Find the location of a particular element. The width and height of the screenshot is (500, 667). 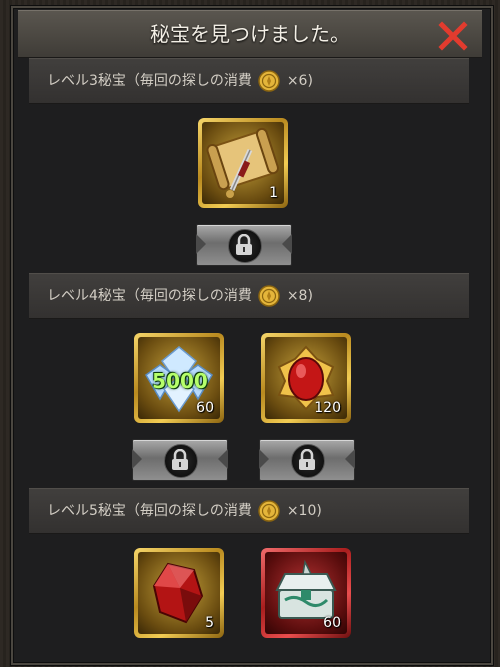

dialog-titlebar: 秘宝を見つけました。 is located at coordinates (250, 34).